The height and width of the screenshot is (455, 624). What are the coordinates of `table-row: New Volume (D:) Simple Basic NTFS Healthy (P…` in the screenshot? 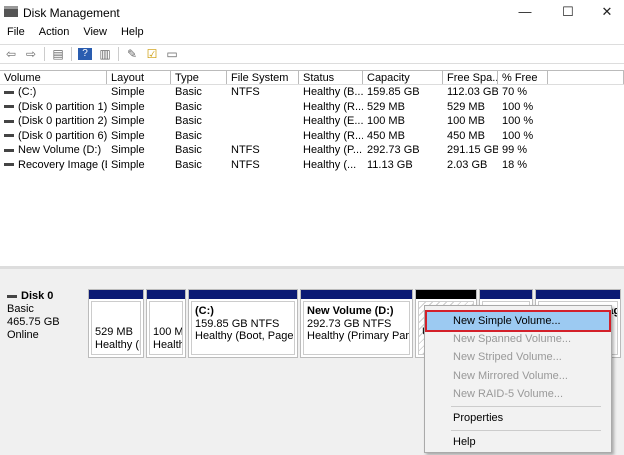 It's located at (312, 150).